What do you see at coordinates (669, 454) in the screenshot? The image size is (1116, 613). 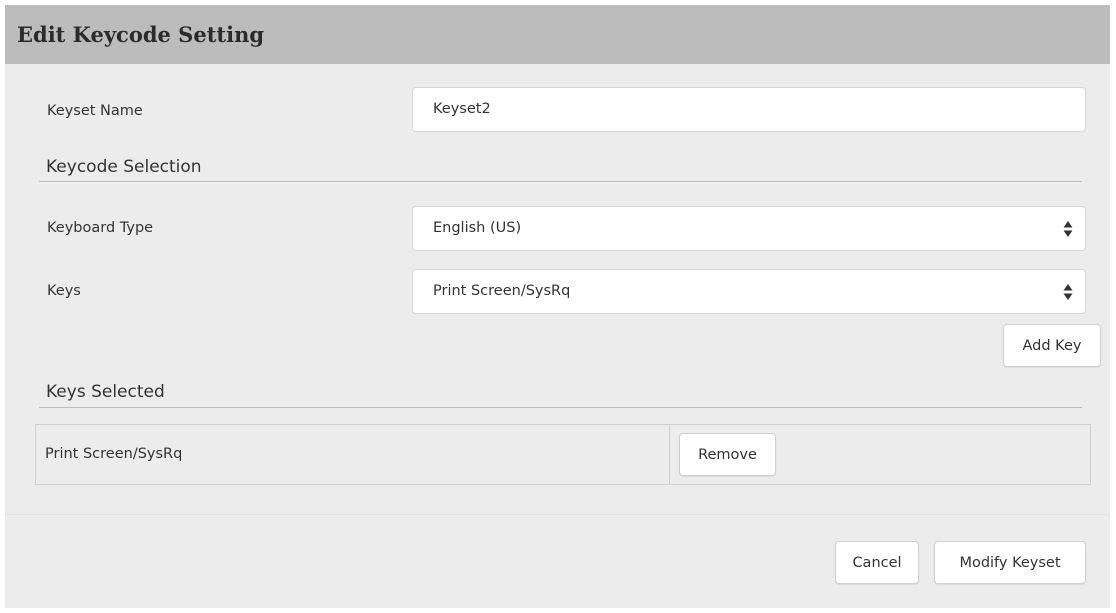 I see `table-cell-divider` at bounding box center [669, 454].